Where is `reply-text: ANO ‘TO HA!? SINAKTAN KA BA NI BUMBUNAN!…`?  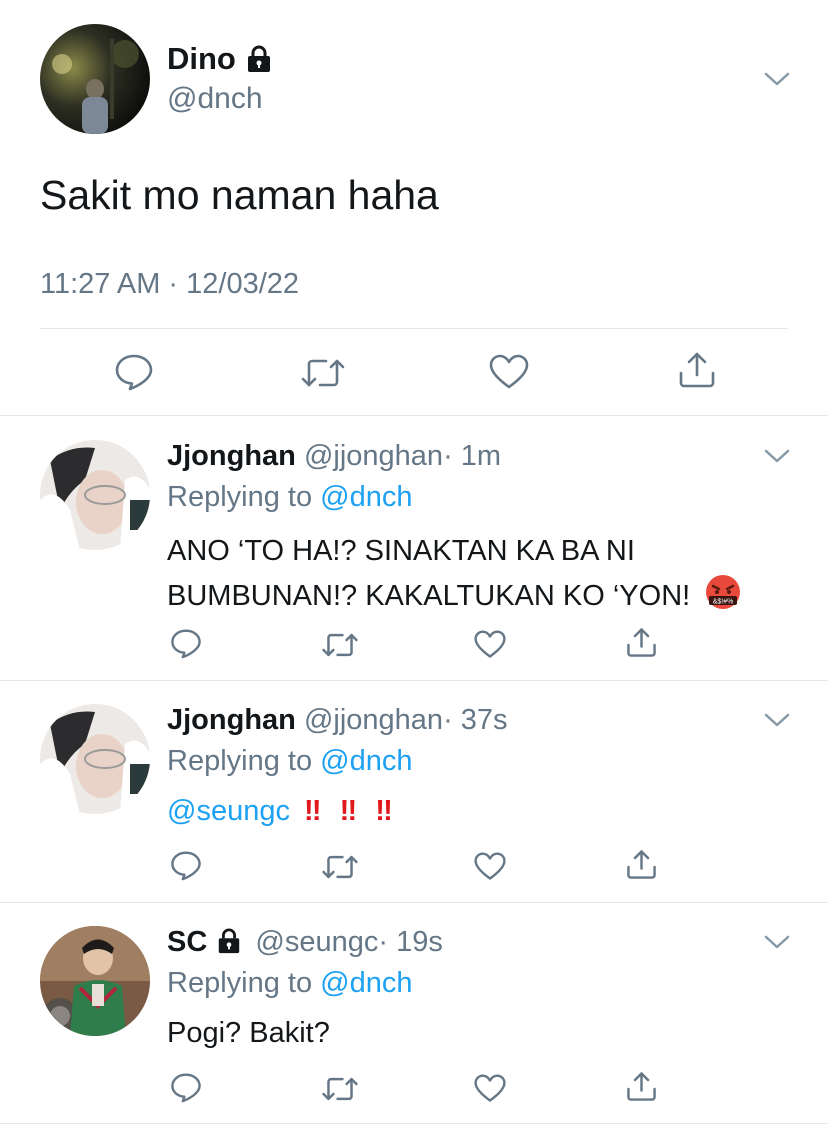
reply-text: ANO ‘TO HA!? SINAKTAN KA BA NI BUMBUNAN!… is located at coordinates (454, 577).